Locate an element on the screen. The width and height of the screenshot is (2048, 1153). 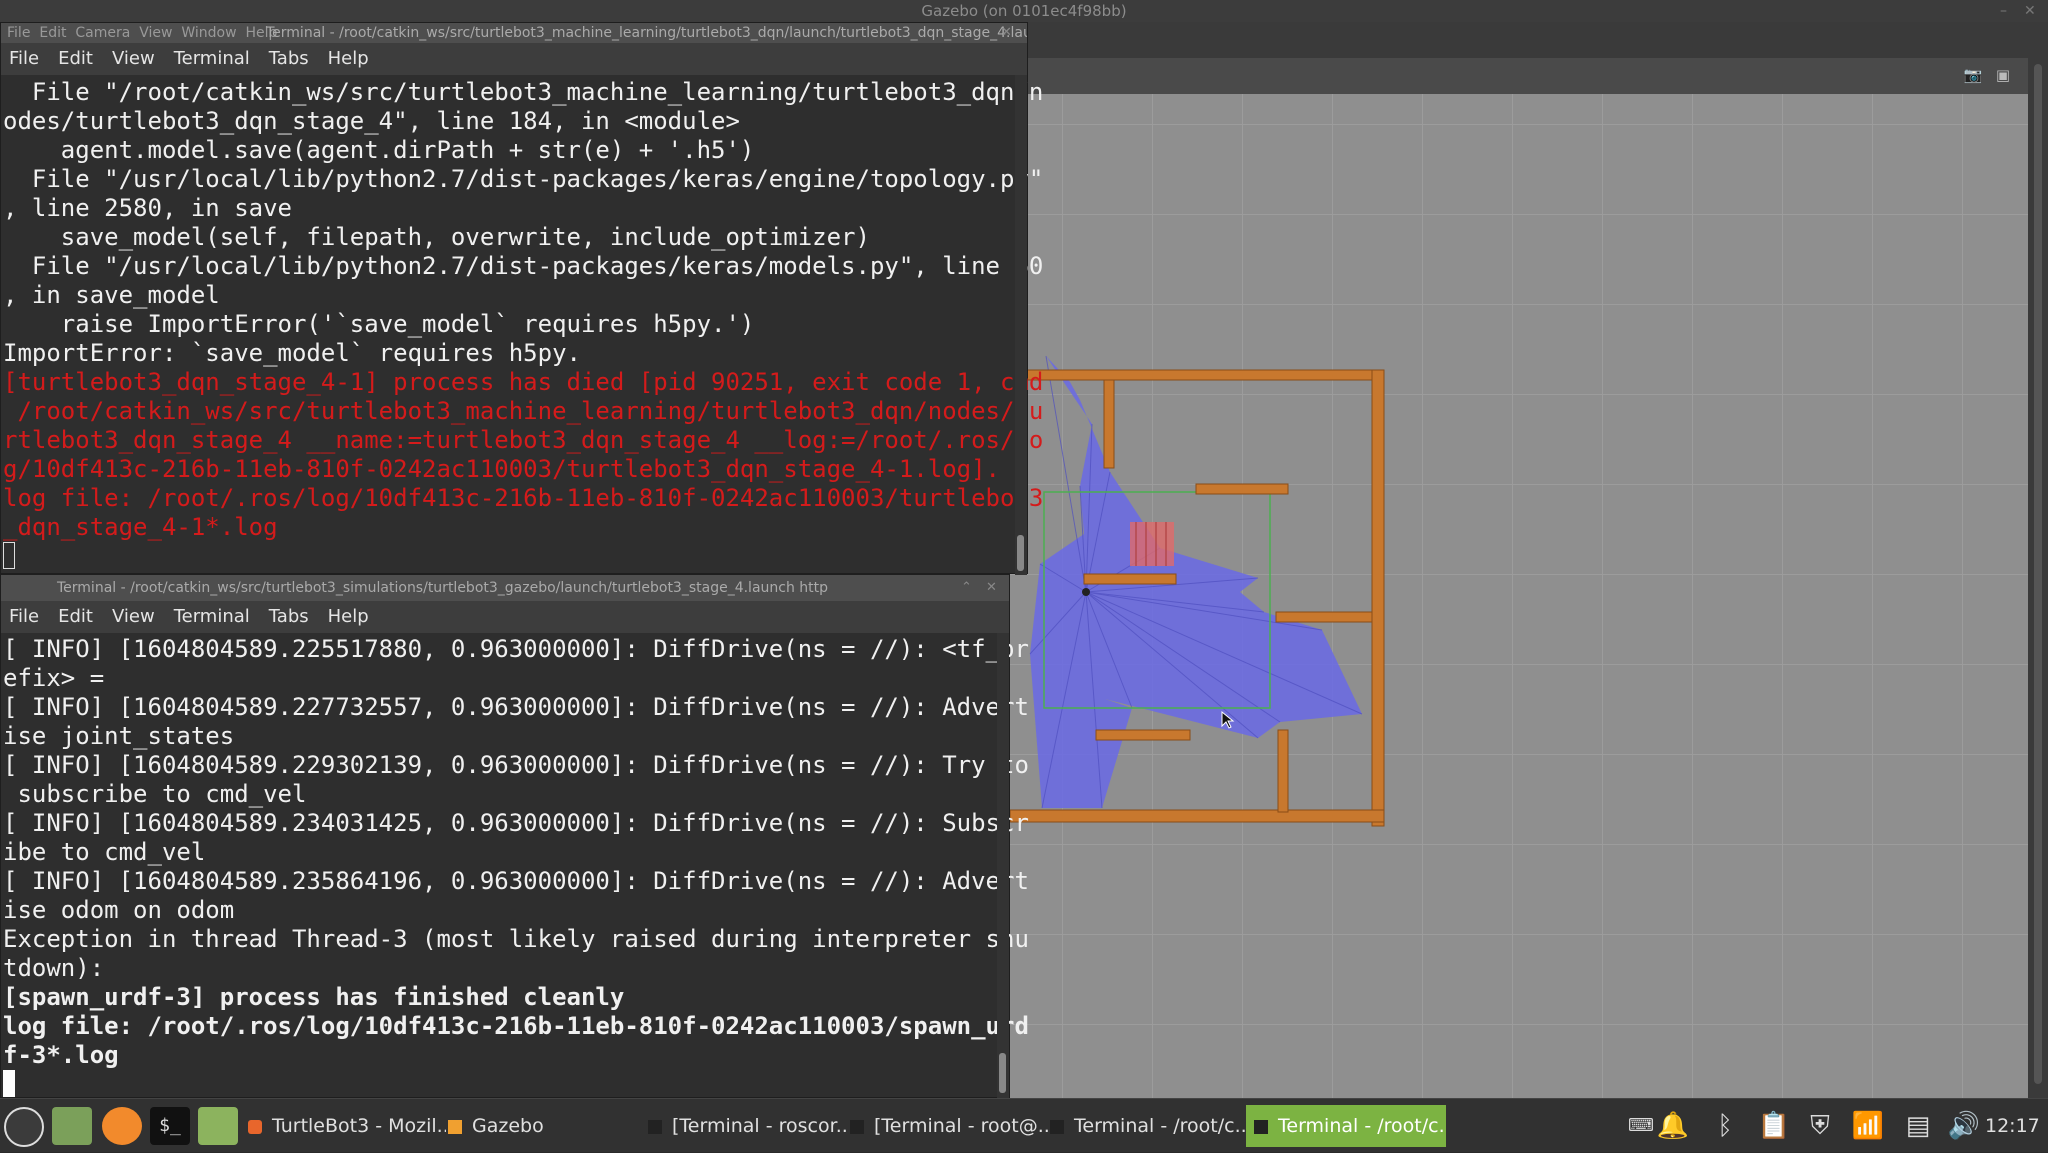
task-gazebo: Gazebo is located at coordinates (538, 1126).